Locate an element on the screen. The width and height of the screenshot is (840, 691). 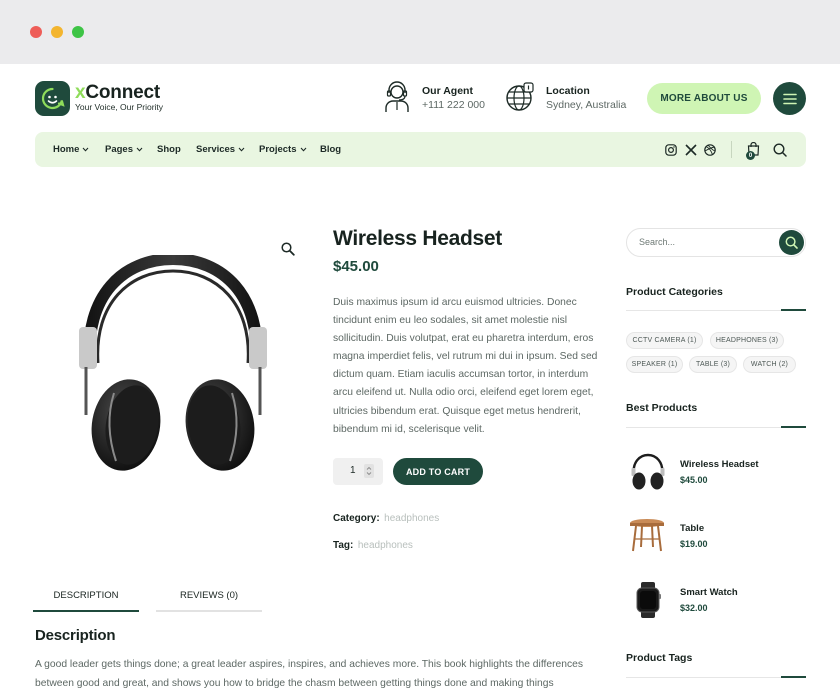
add-to-cart-button: ADD TO CART is located at coordinates (438, 471).